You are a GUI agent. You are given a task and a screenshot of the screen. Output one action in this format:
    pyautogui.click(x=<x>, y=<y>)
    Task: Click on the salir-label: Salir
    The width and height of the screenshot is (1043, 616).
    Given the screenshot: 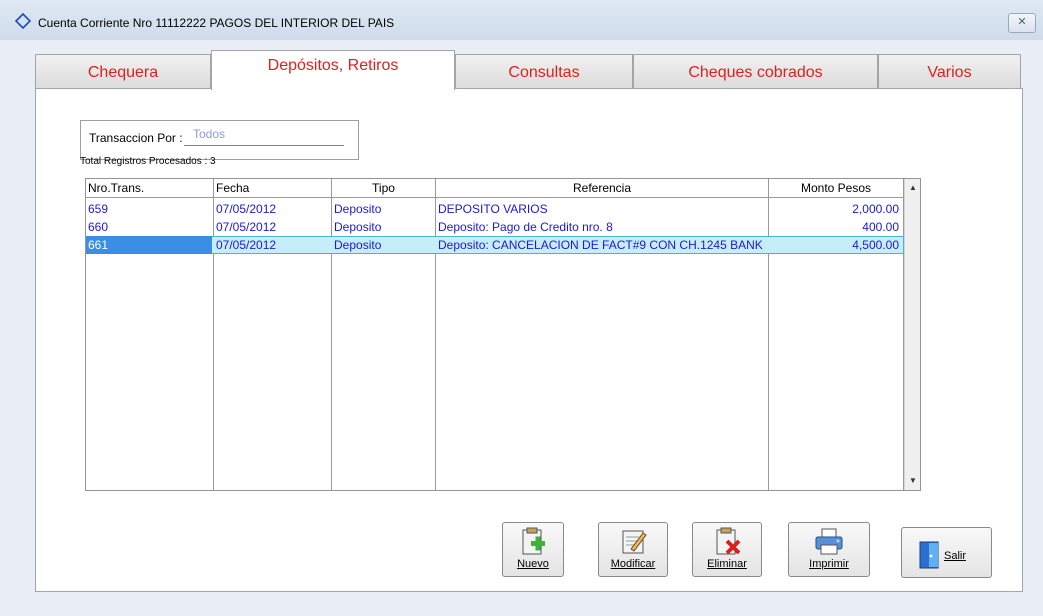 What is the action you would take?
    pyautogui.click(x=955, y=556)
    